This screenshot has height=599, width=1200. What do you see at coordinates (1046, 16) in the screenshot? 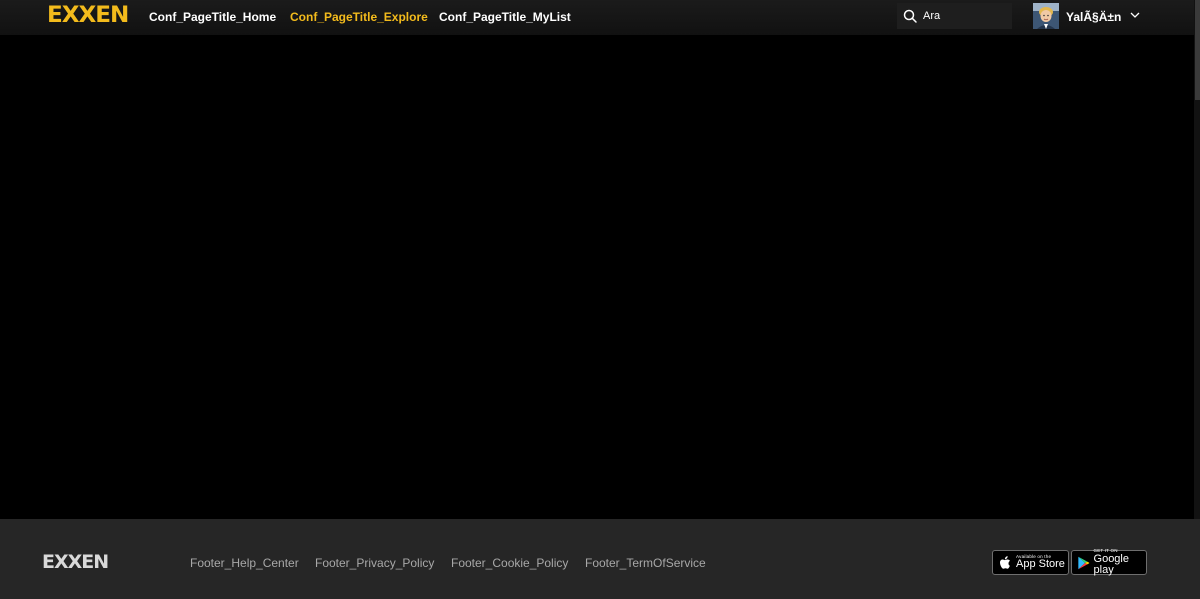
I see `avatar` at bounding box center [1046, 16].